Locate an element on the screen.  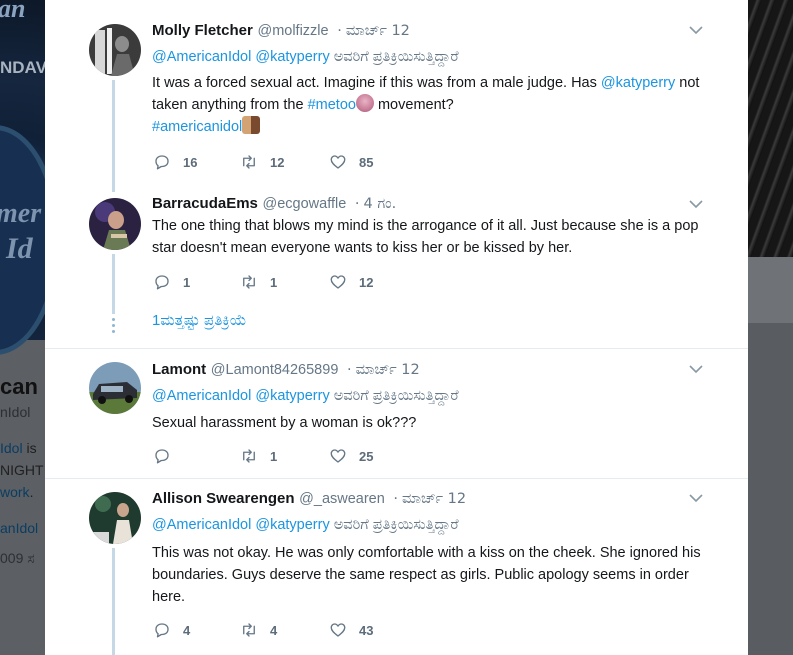
background-hero-image: an NDAV mer Id is located at coordinates (22, 177).